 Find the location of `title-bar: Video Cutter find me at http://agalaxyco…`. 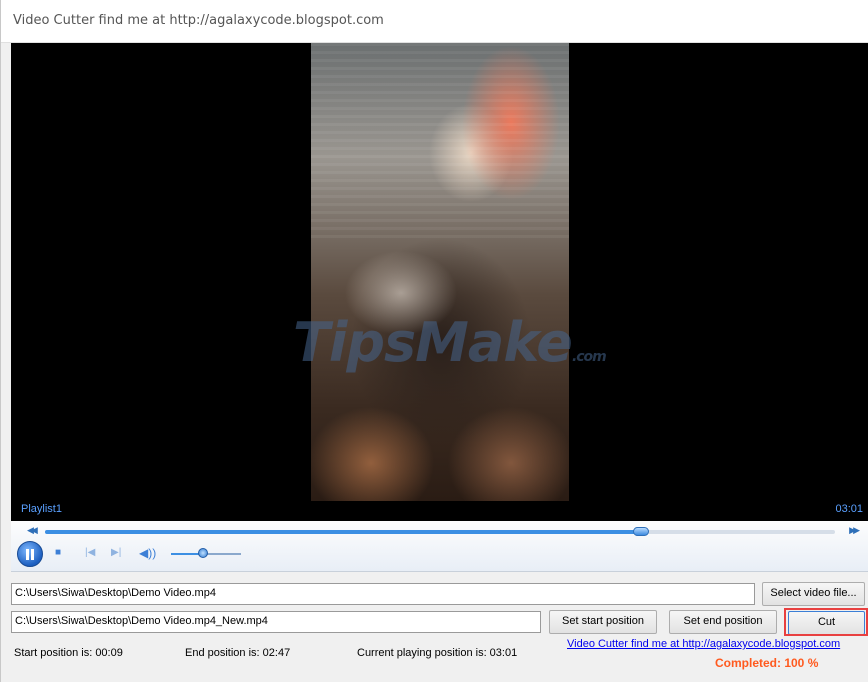

title-bar: Video Cutter find me at http://agalaxyco… is located at coordinates (434, 21).